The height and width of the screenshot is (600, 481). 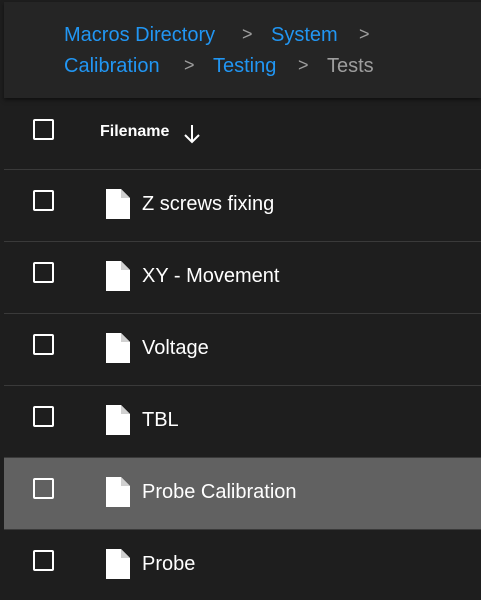 What do you see at coordinates (219, 492) in the screenshot?
I see `file-name: Probe Calibration` at bounding box center [219, 492].